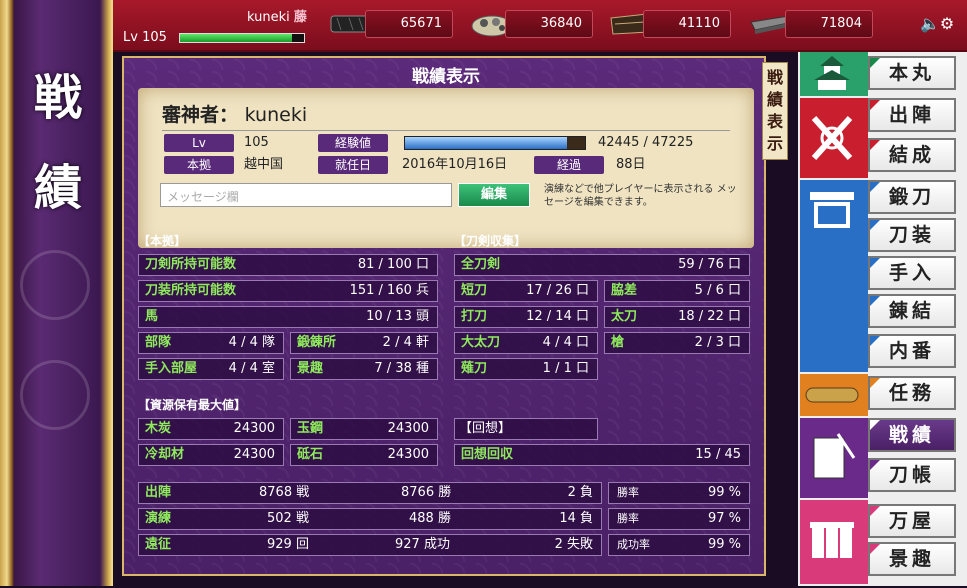  I want to click on nav-label: 戦績, so click(911, 435).